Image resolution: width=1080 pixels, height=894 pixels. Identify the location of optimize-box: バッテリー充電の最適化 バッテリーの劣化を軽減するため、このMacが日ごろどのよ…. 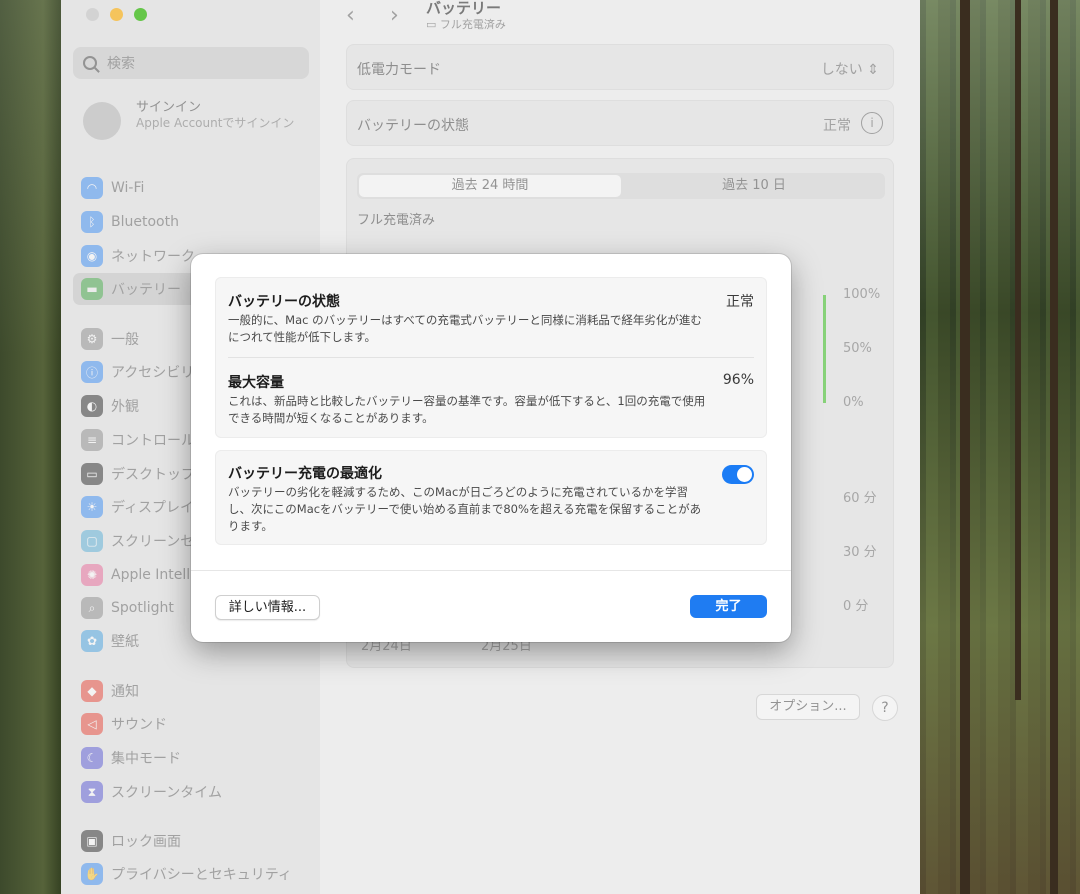
(491, 497).